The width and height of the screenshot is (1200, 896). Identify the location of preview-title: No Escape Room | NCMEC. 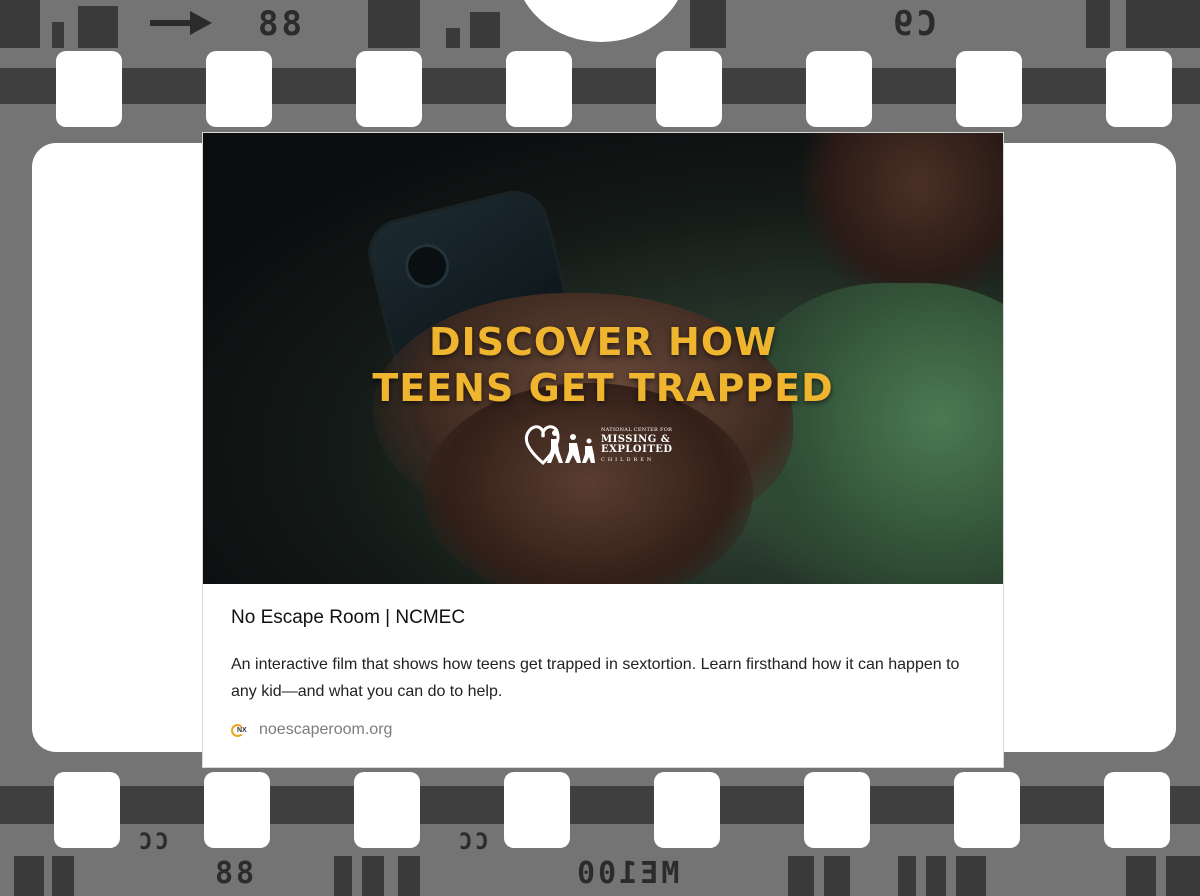
(348, 618).